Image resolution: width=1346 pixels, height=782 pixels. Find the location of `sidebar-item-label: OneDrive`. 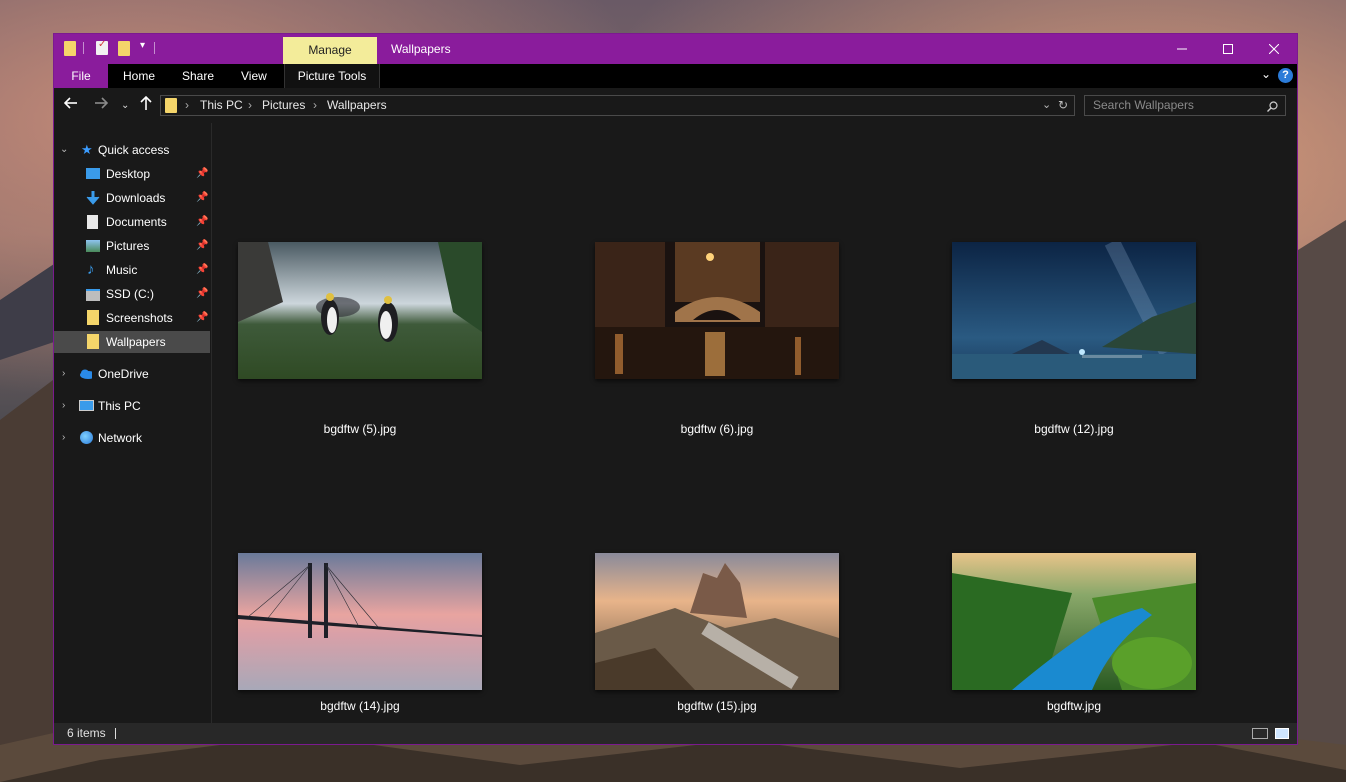

sidebar-item-label: OneDrive is located at coordinates (123, 374).